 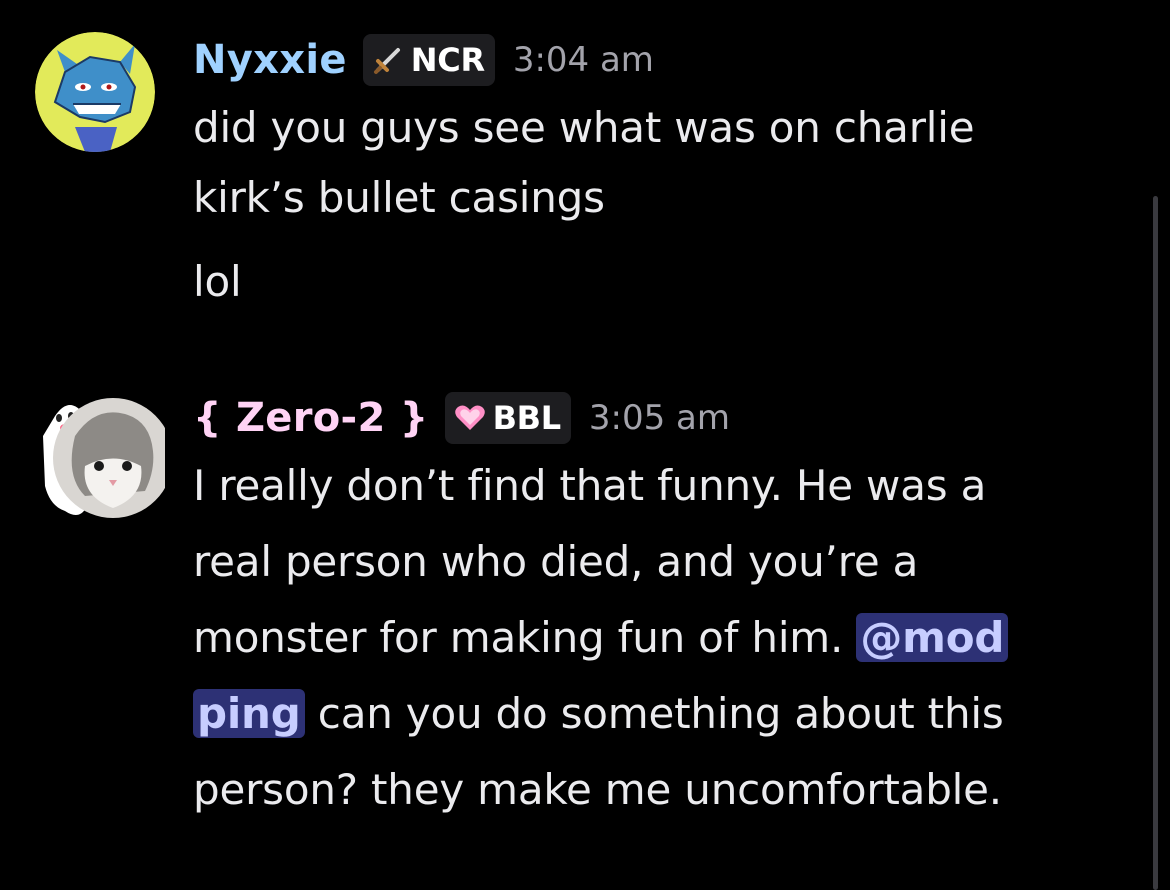 I want to click on message-line: lol, so click(x=217, y=281).